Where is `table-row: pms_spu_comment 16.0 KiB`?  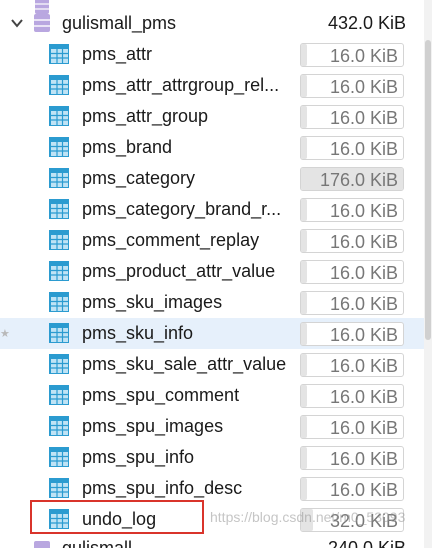
table-row: pms_spu_comment 16.0 KiB is located at coordinates (216, 395).